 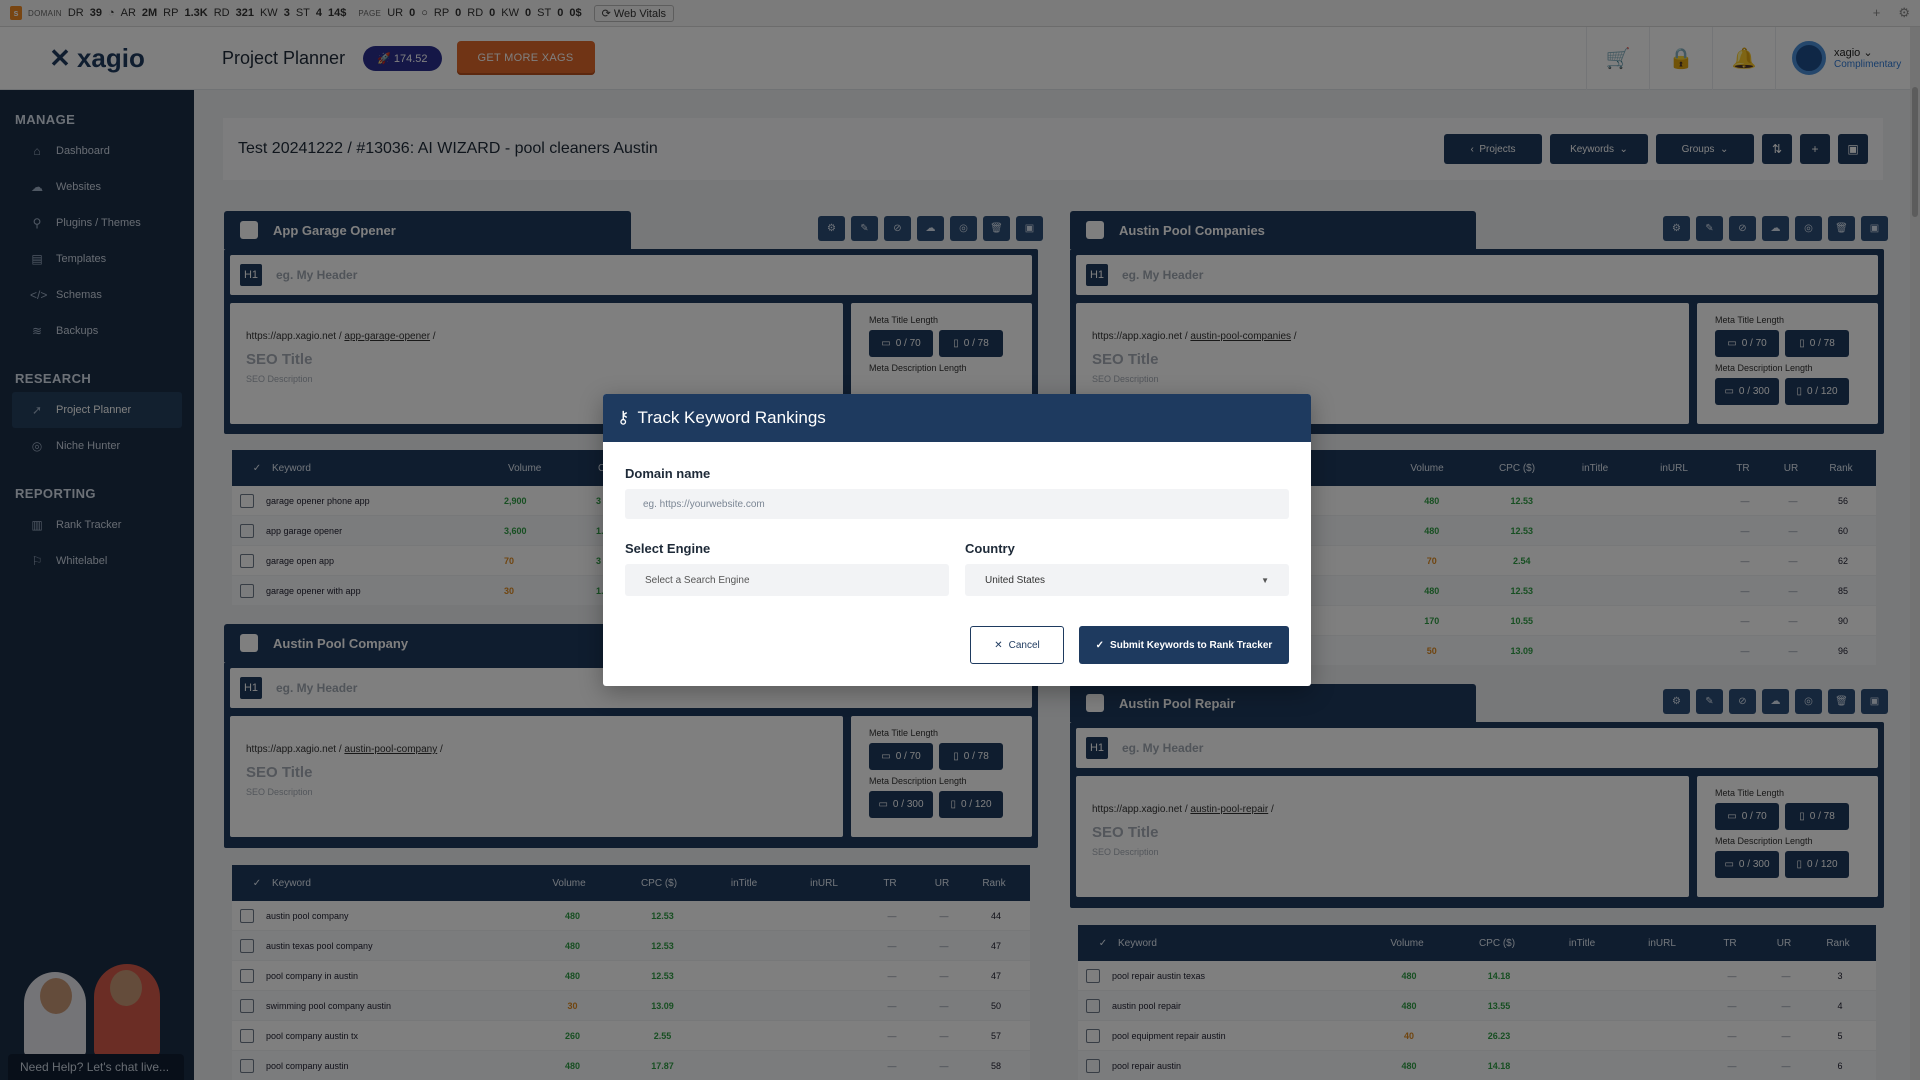 I want to click on country-label: Country, so click(x=990, y=548).